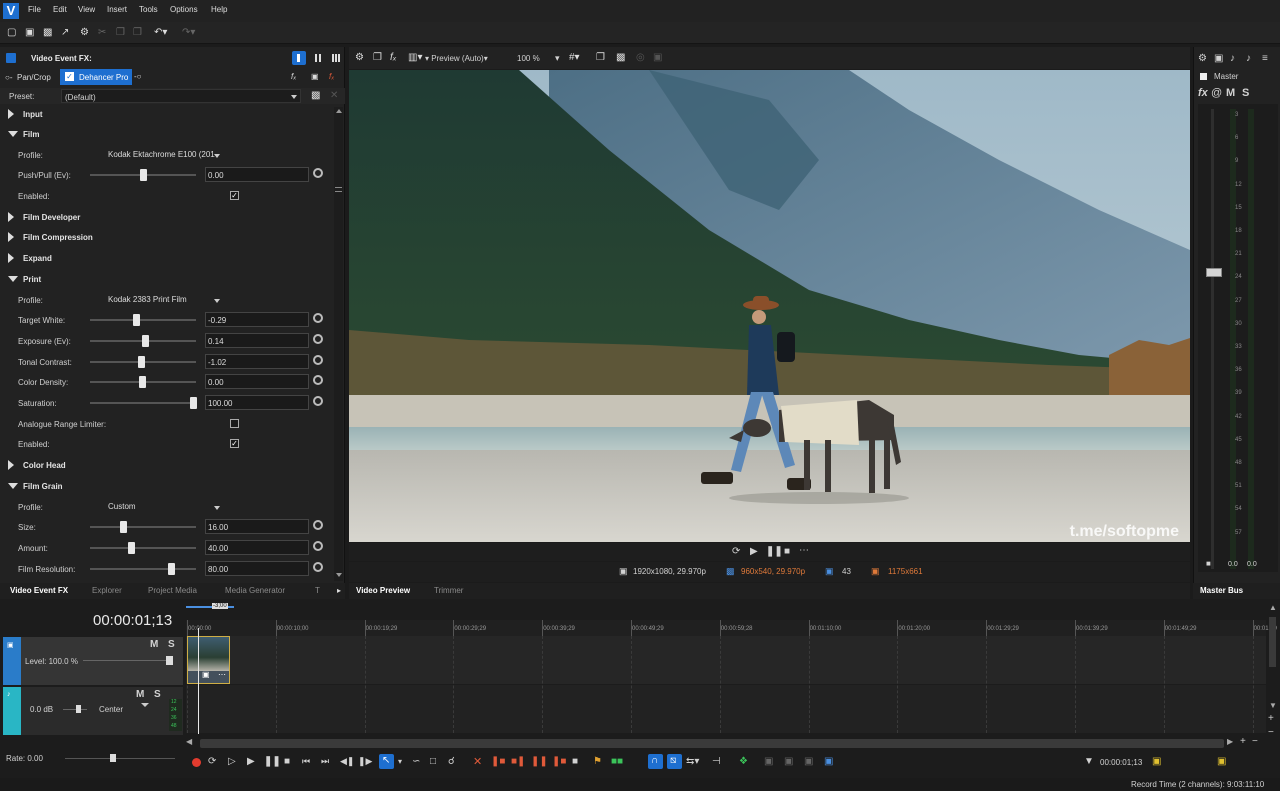 The height and width of the screenshot is (791, 1280). Describe the element at coordinates (75, 709) in the screenshot. I see `audio-volume-slider` at that location.